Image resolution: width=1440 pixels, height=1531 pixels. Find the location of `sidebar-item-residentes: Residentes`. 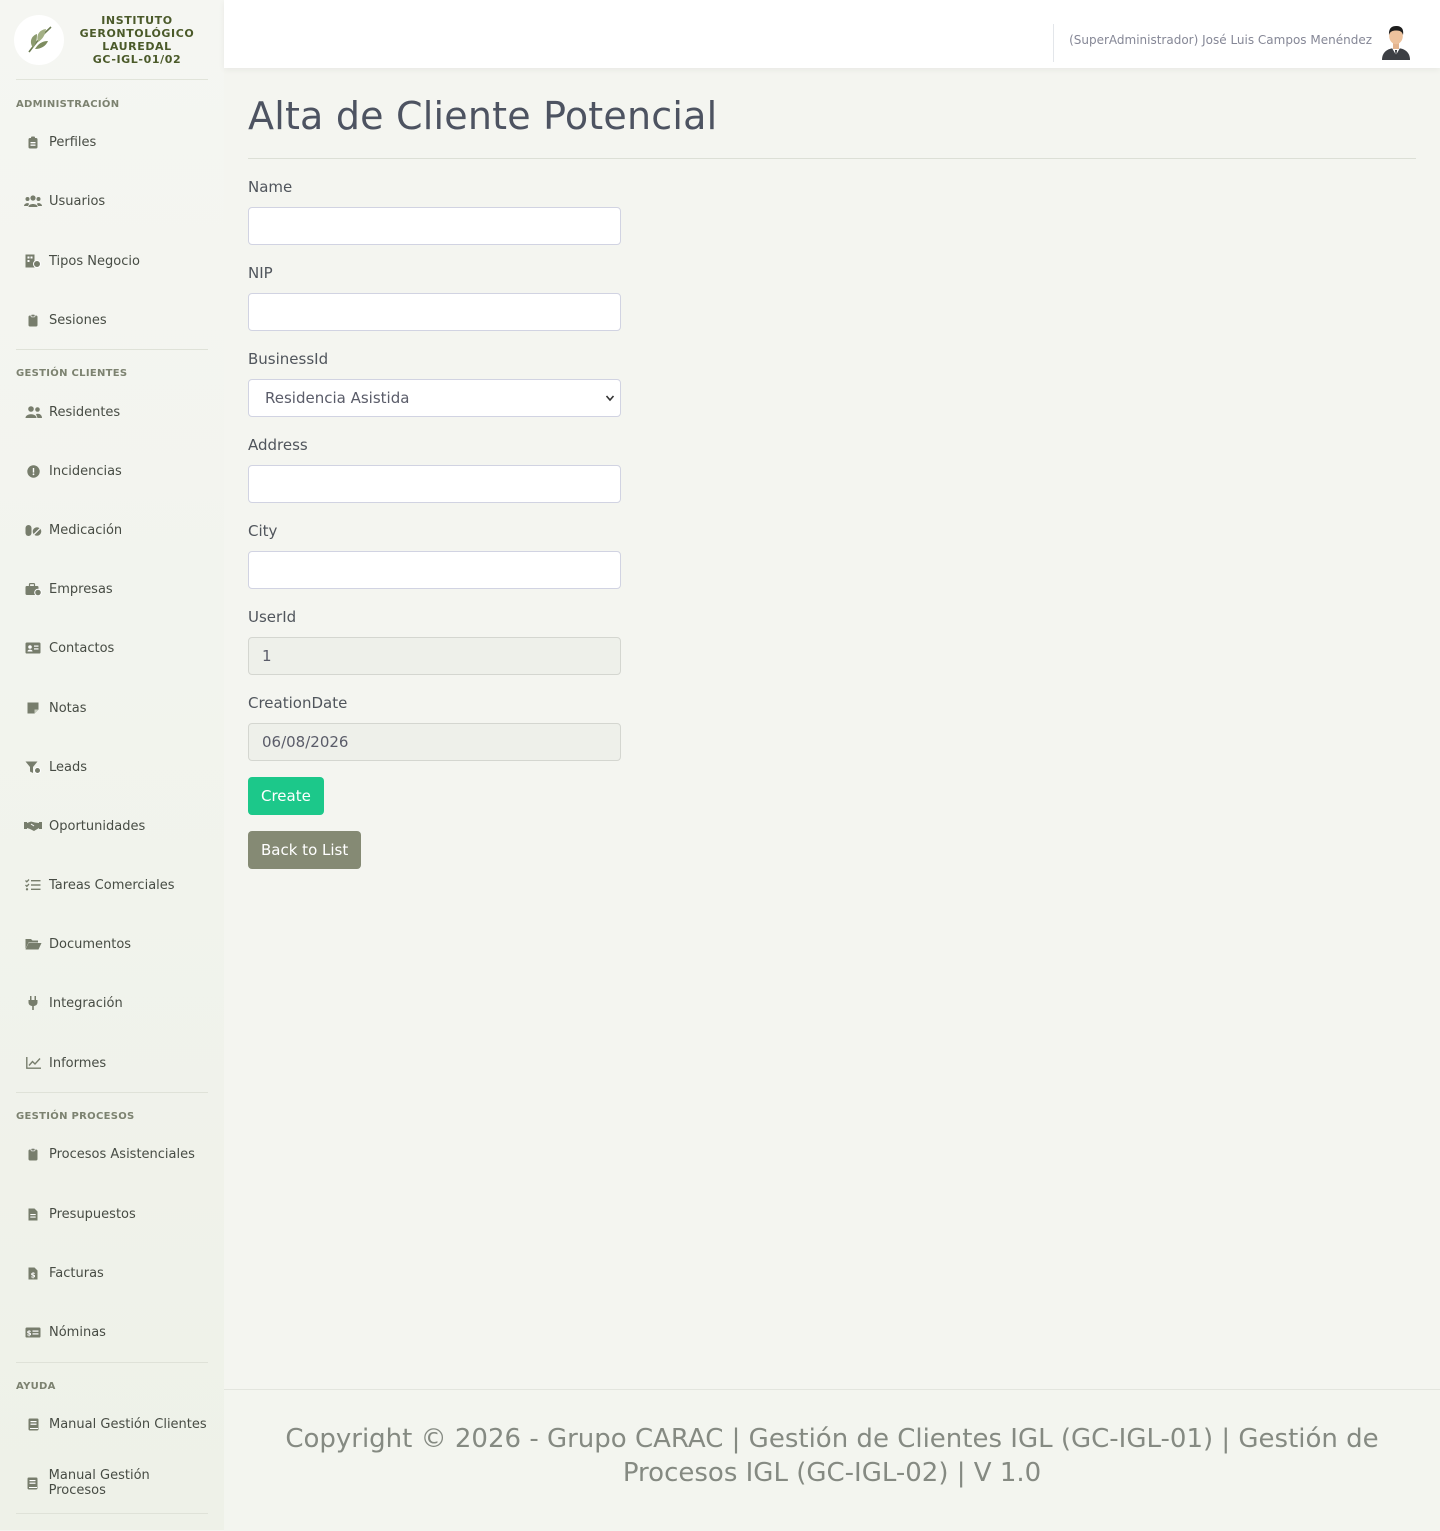

sidebar-item-residentes: Residentes is located at coordinates (112, 412).